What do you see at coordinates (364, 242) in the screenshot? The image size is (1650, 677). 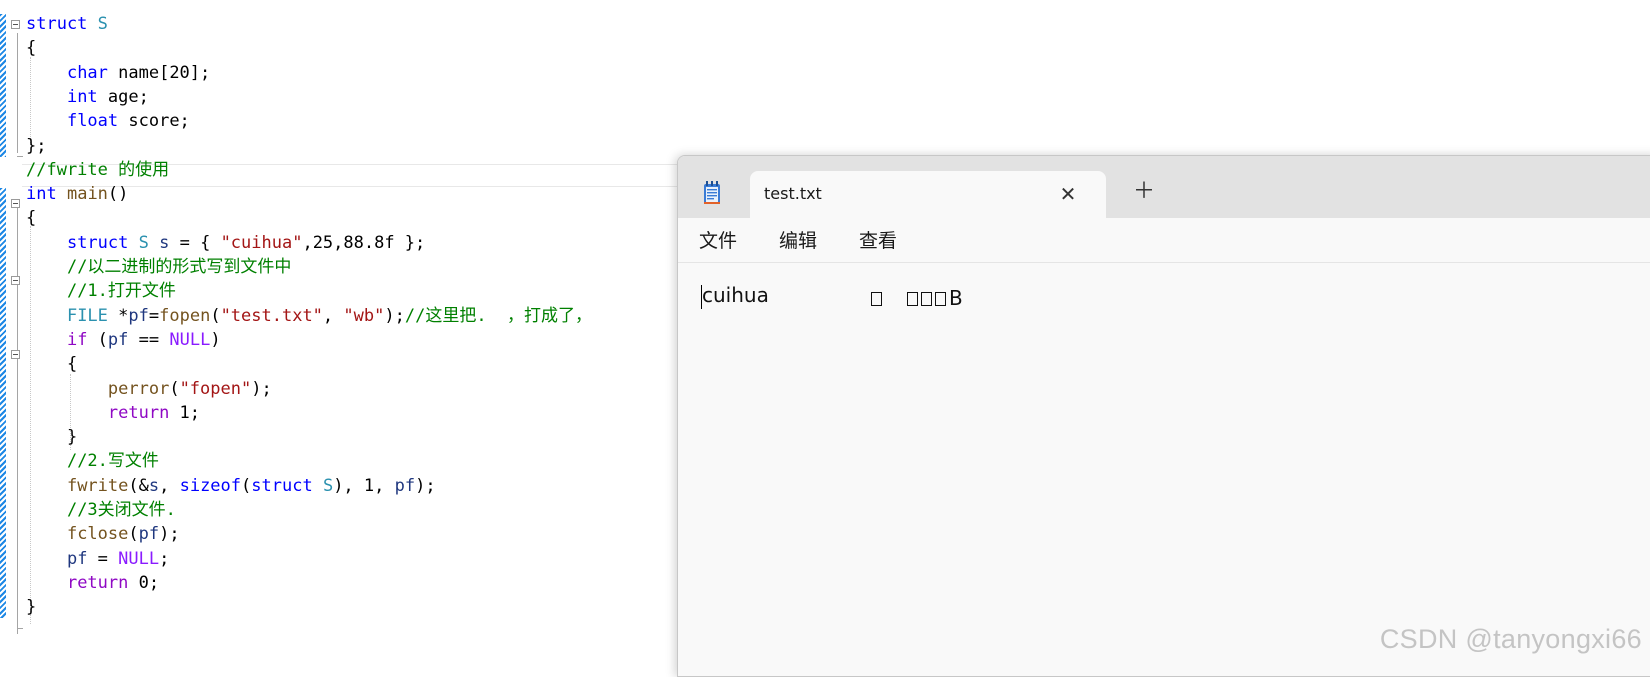 I see `code-token: ,25,88.8f };` at bounding box center [364, 242].